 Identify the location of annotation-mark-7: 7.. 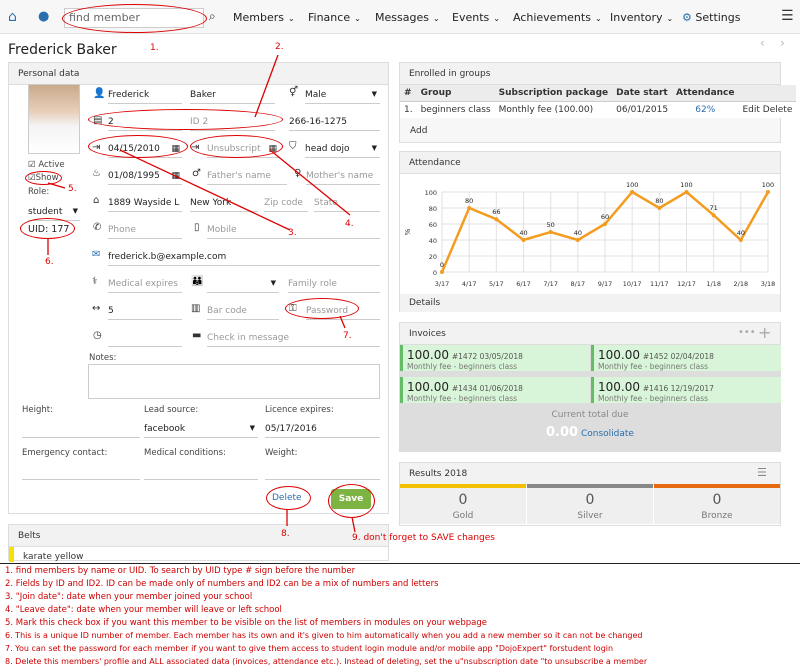
(347, 336).